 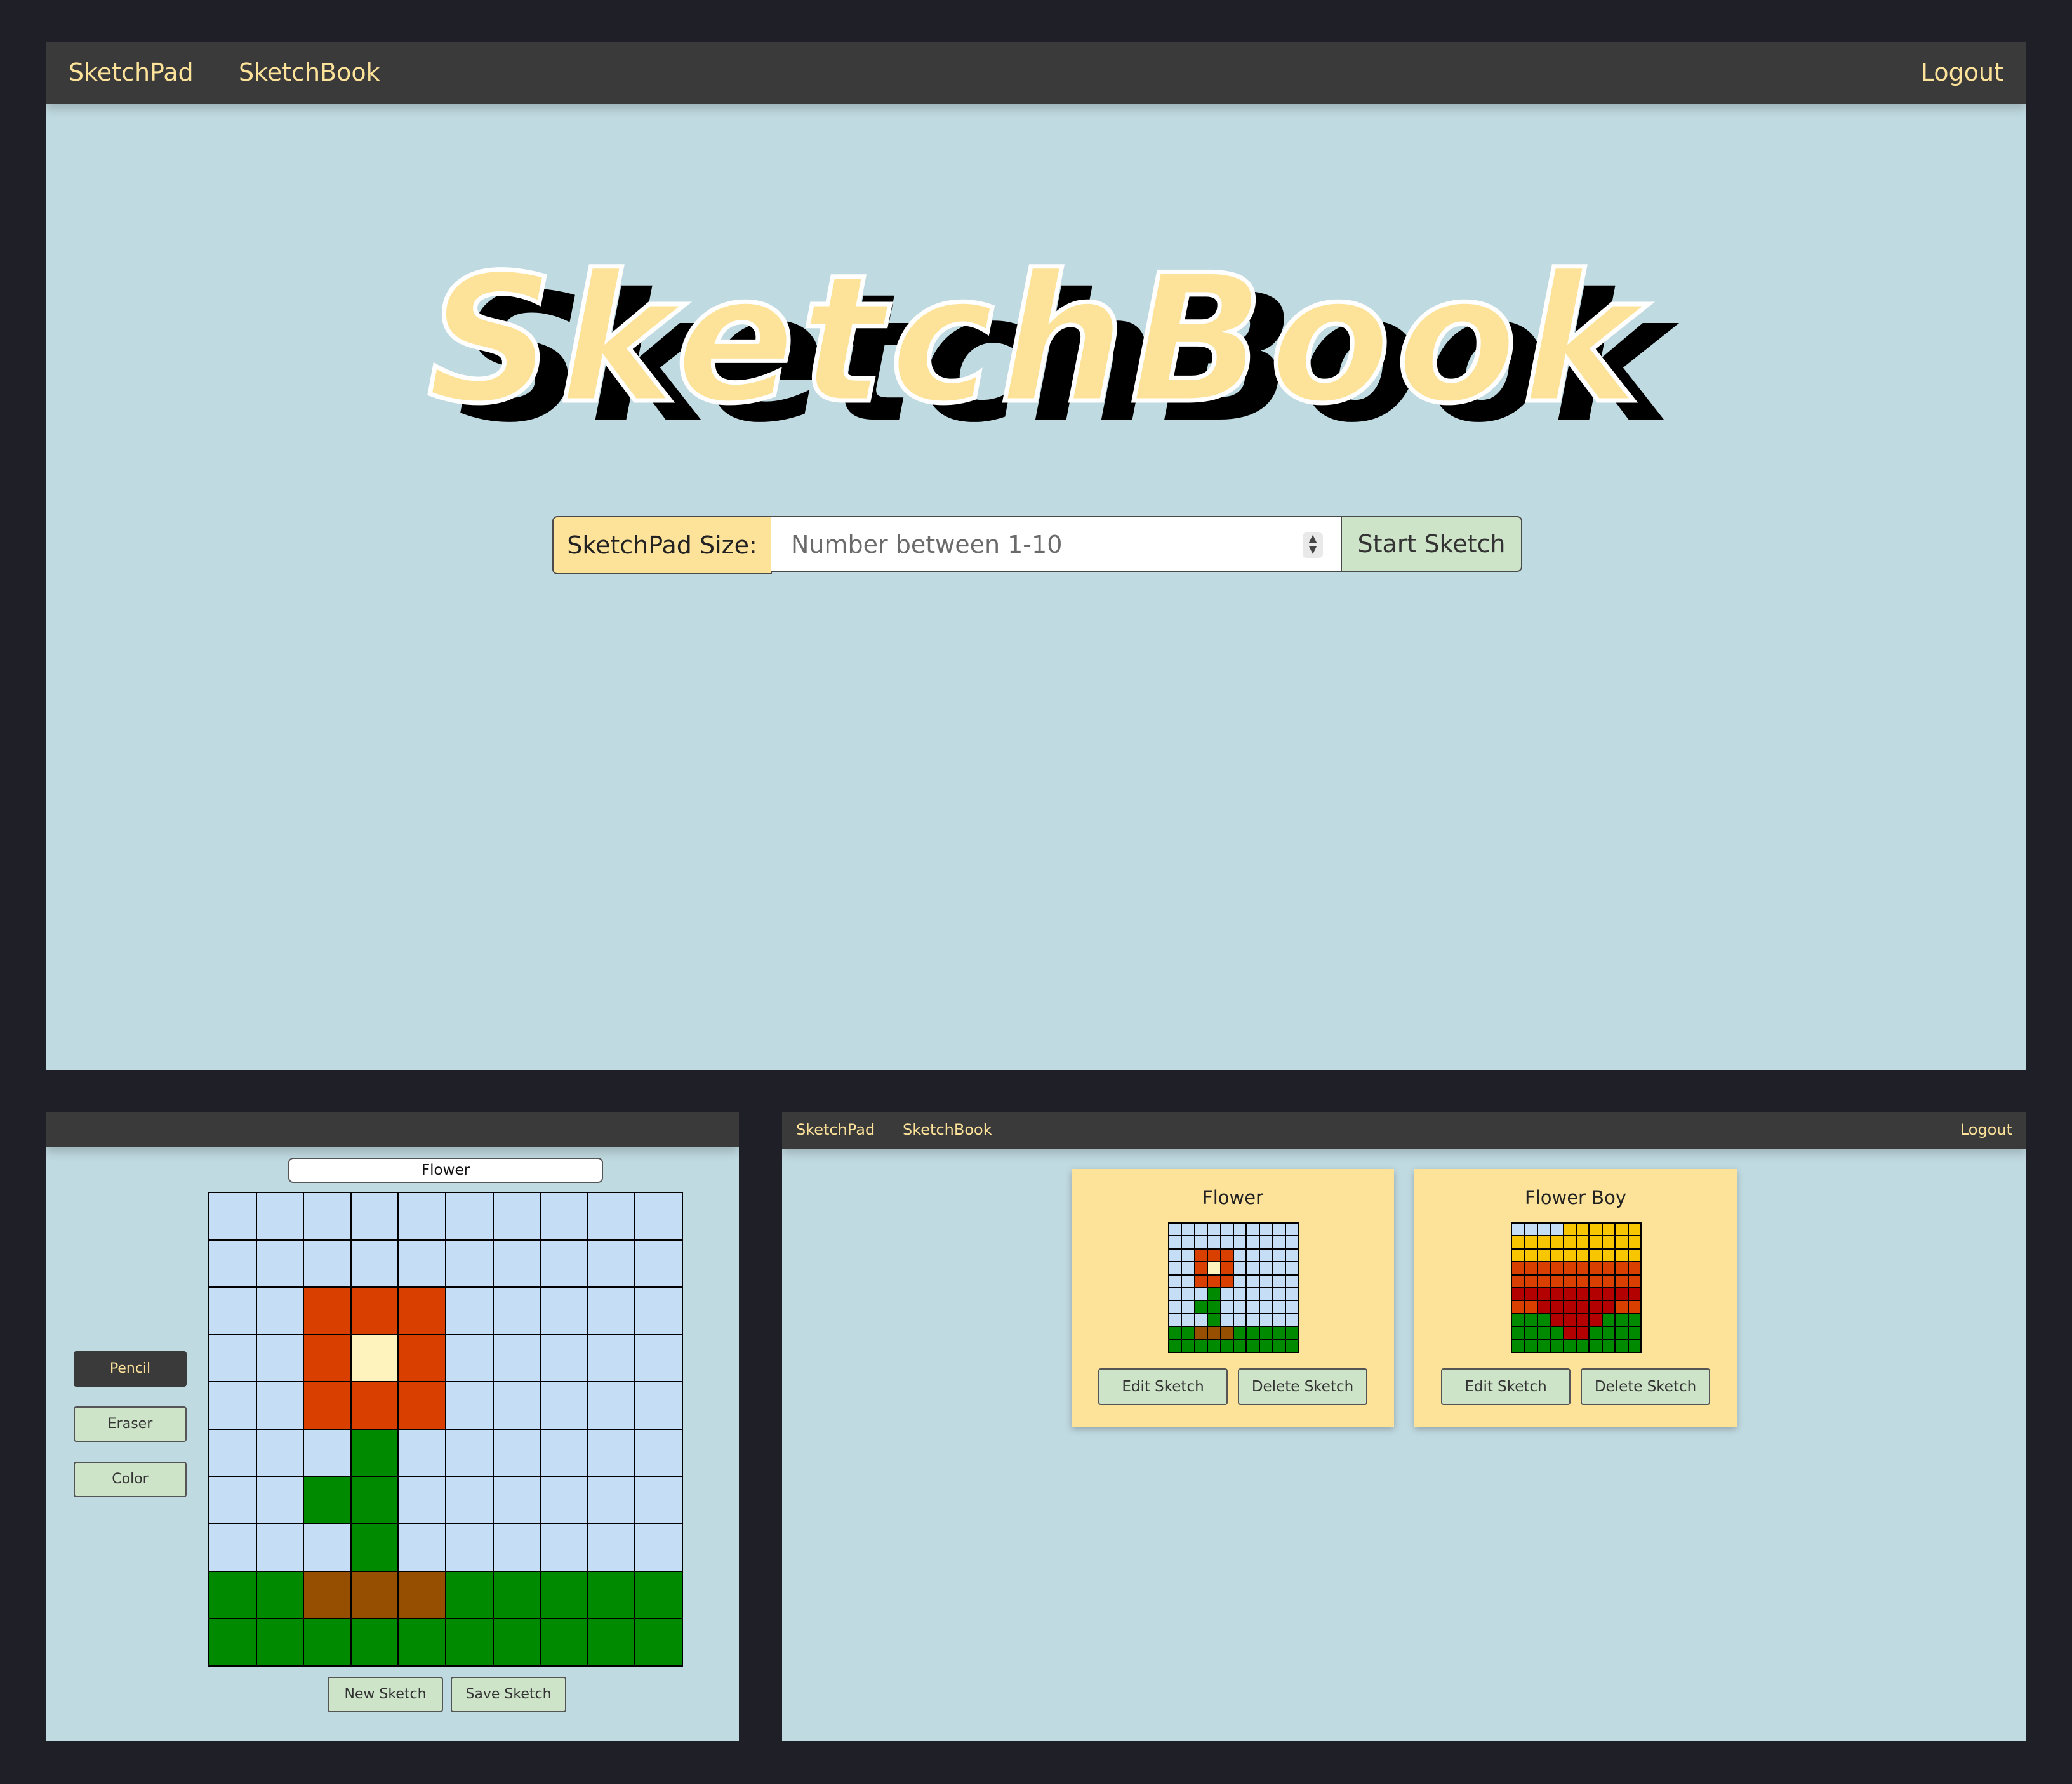 What do you see at coordinates (1032, 544) in the screenshot?
I see `sketchpad-size-input` at bounding box center [1032, 544].